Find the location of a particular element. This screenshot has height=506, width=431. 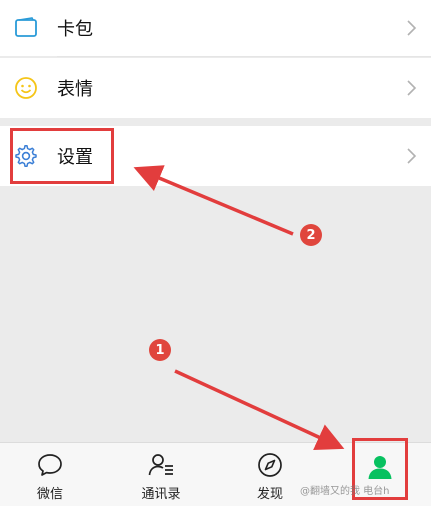

step-badge-1: 1 is located at coordinates (160, 350).